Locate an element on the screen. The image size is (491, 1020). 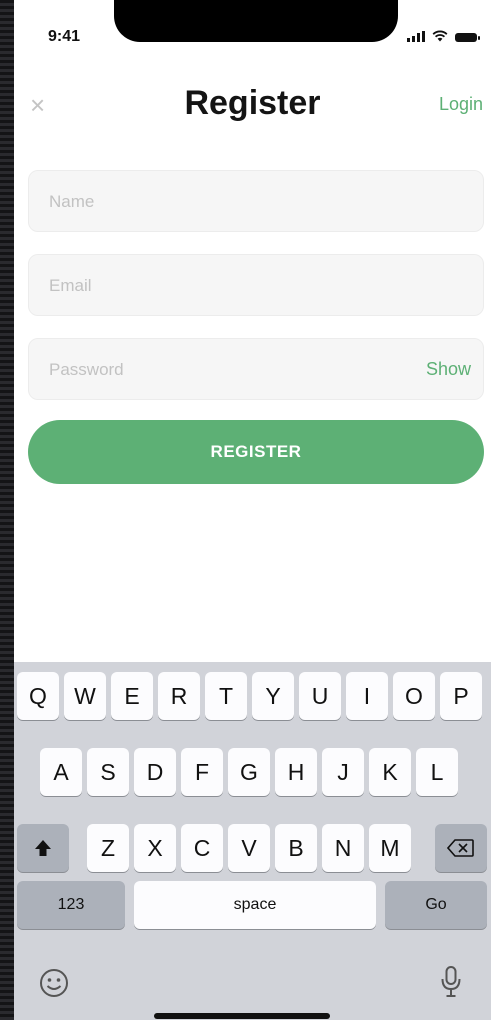
key-u: U is located at coordinates (320, 696).